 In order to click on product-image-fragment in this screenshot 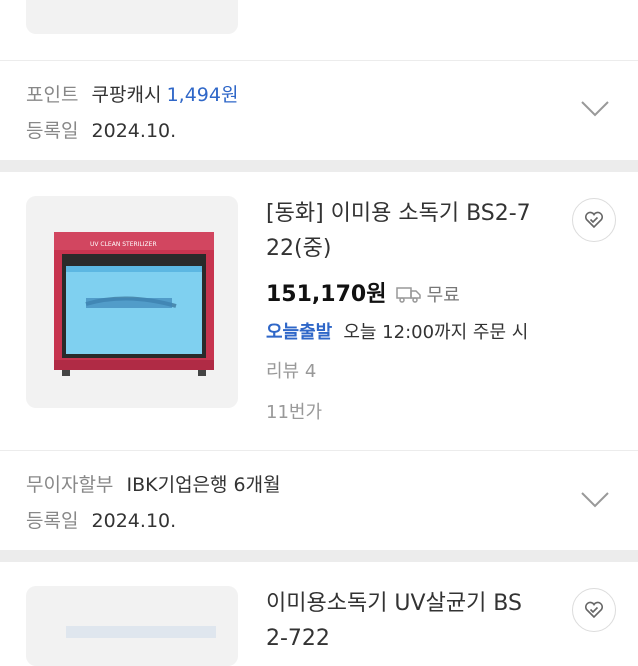, I will do `click(141, 632)`.